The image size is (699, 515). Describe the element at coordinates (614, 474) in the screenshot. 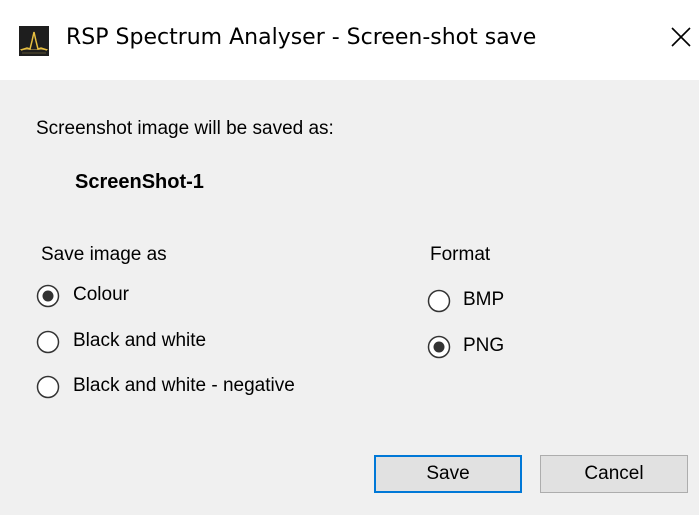

I see `cancel-button: Cancel` at that location.